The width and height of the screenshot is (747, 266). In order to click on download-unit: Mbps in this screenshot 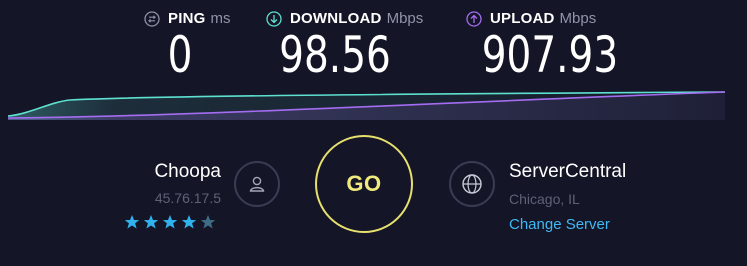, I will do `click(405, 18)`.